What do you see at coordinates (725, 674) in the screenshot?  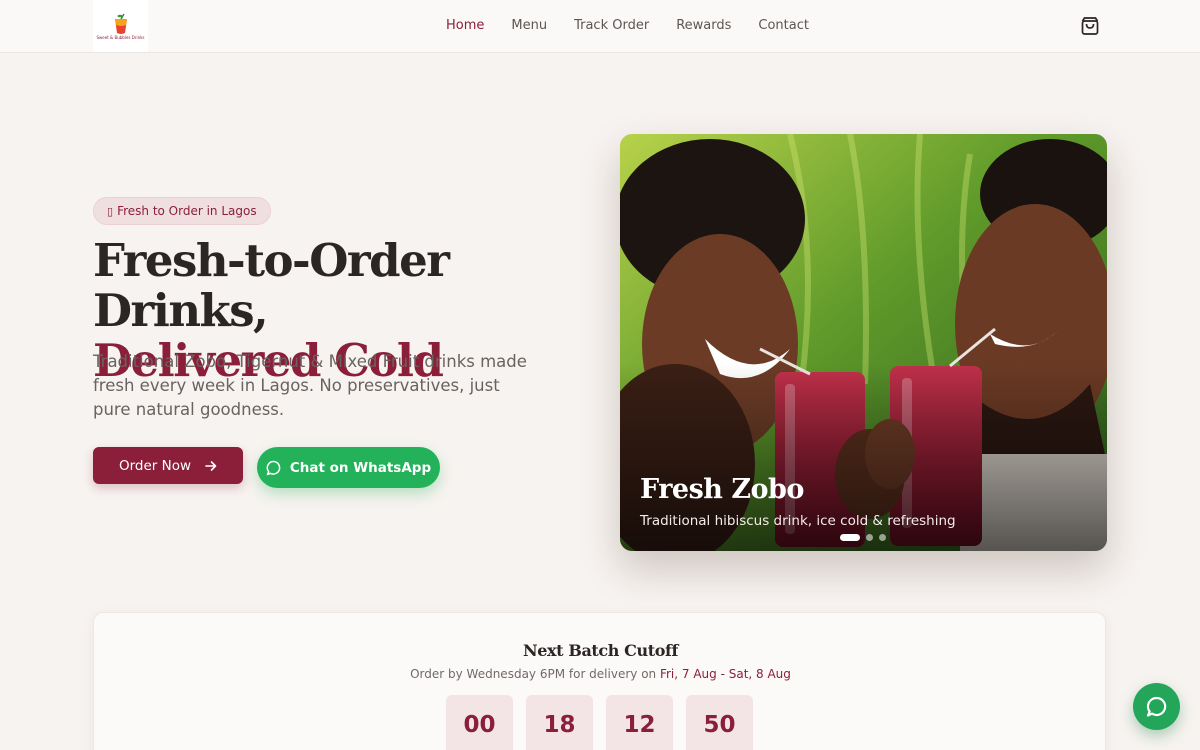 I see `countdown-delivery-dates: Fri, 7 Aug - Sat, 8 Aug` at bounding box center [725, 674].